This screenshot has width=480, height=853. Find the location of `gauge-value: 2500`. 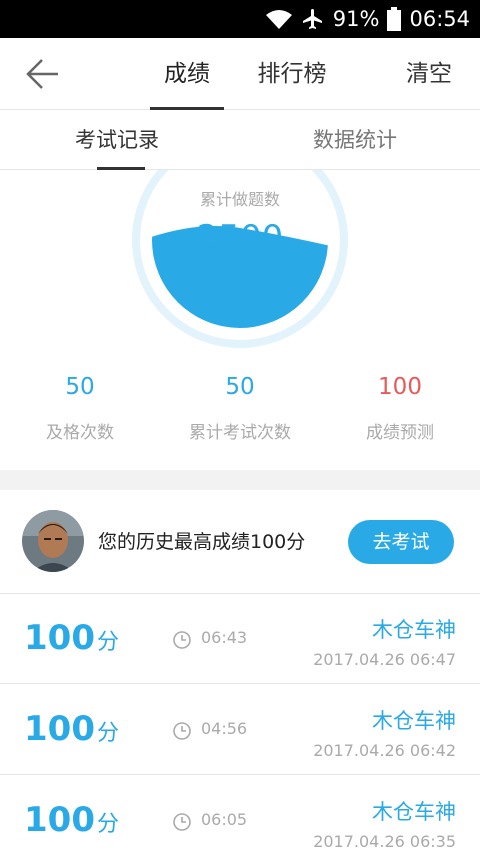

gauge-value: 2500 is located at coordinates (240, 238).